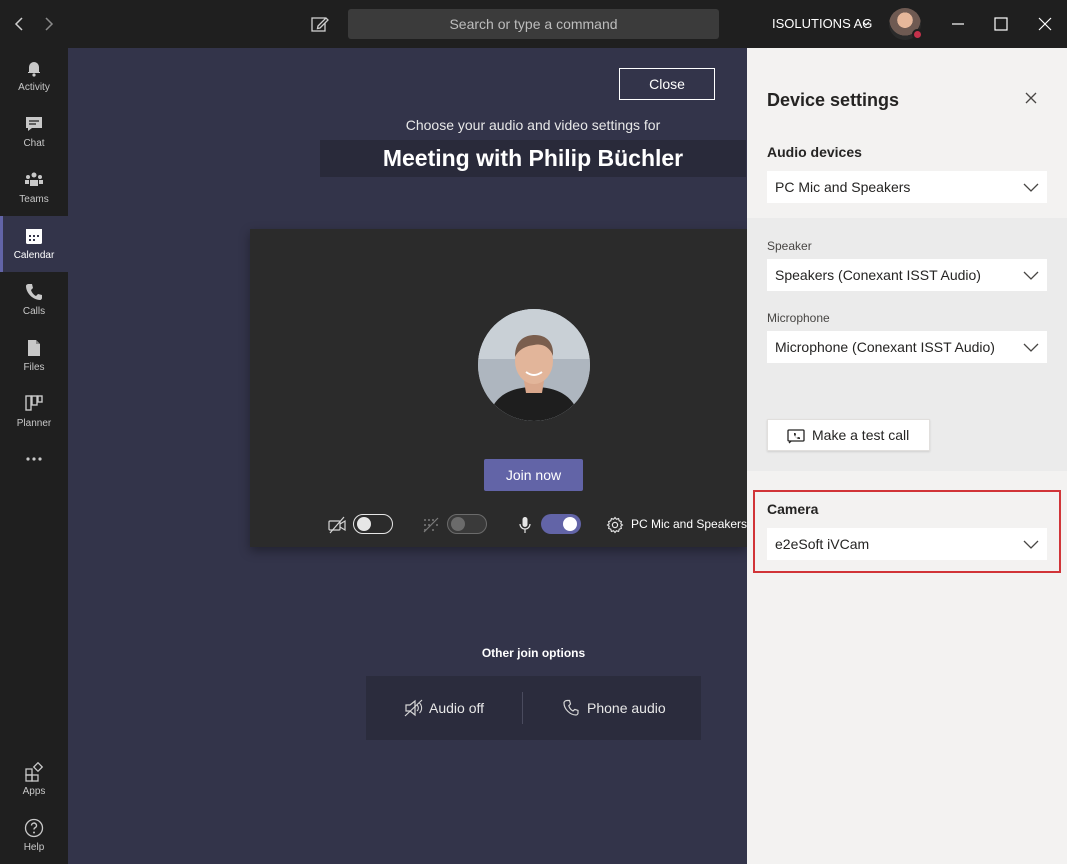 The width and height of the screenshot is (1067, 864). I want to click on search-input: Search or type a command, so click(533, 24).